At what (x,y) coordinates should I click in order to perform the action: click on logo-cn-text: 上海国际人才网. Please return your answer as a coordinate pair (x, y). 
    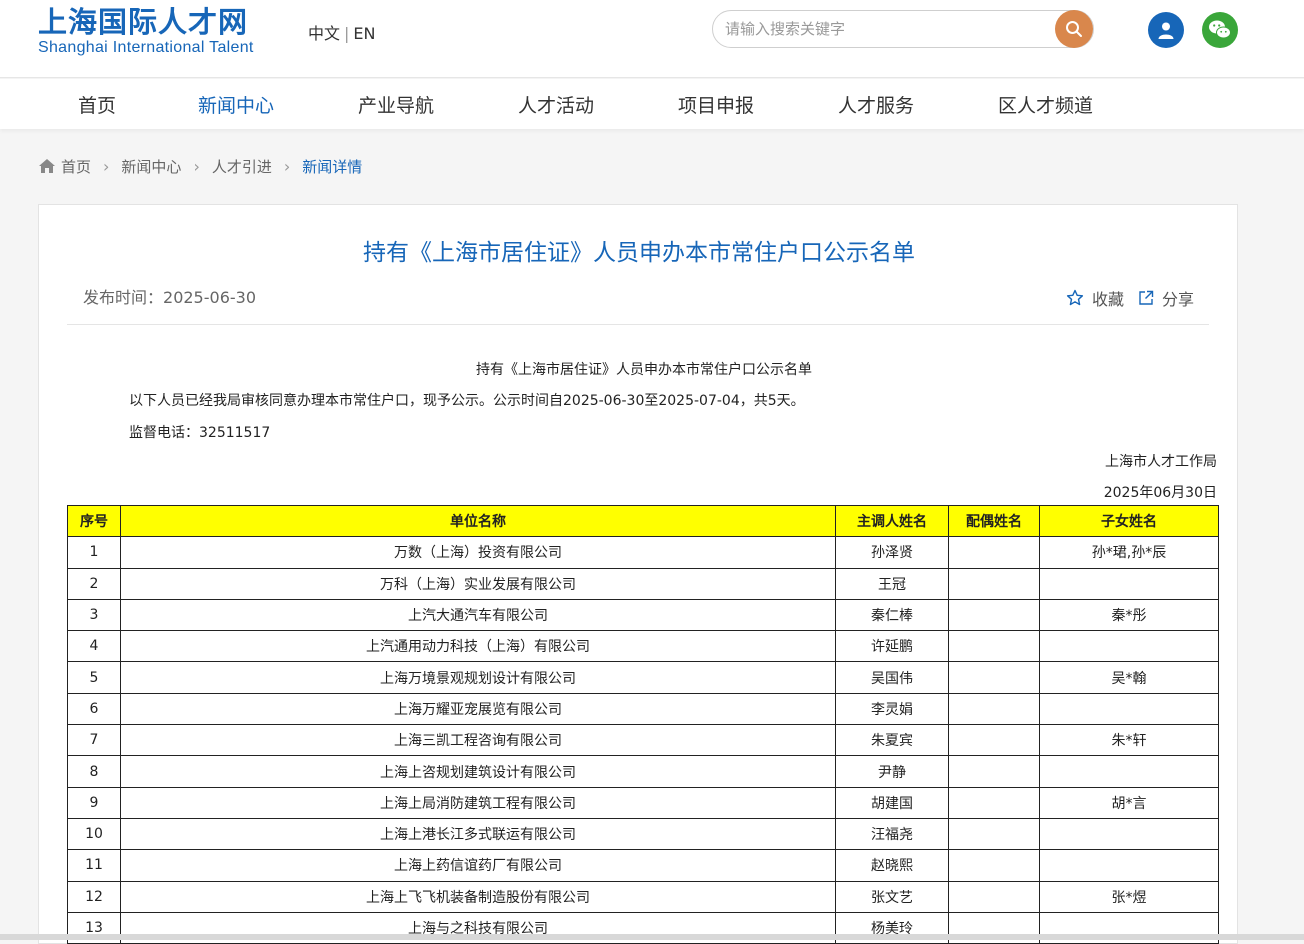
    Looking at the image, I should click on (143, 22).